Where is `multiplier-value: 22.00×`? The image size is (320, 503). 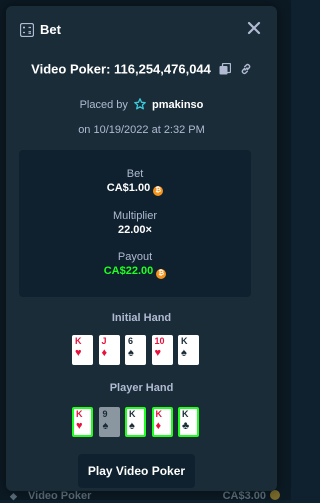 multiplier-value: 22.00× is located at coordinates (135, 230).